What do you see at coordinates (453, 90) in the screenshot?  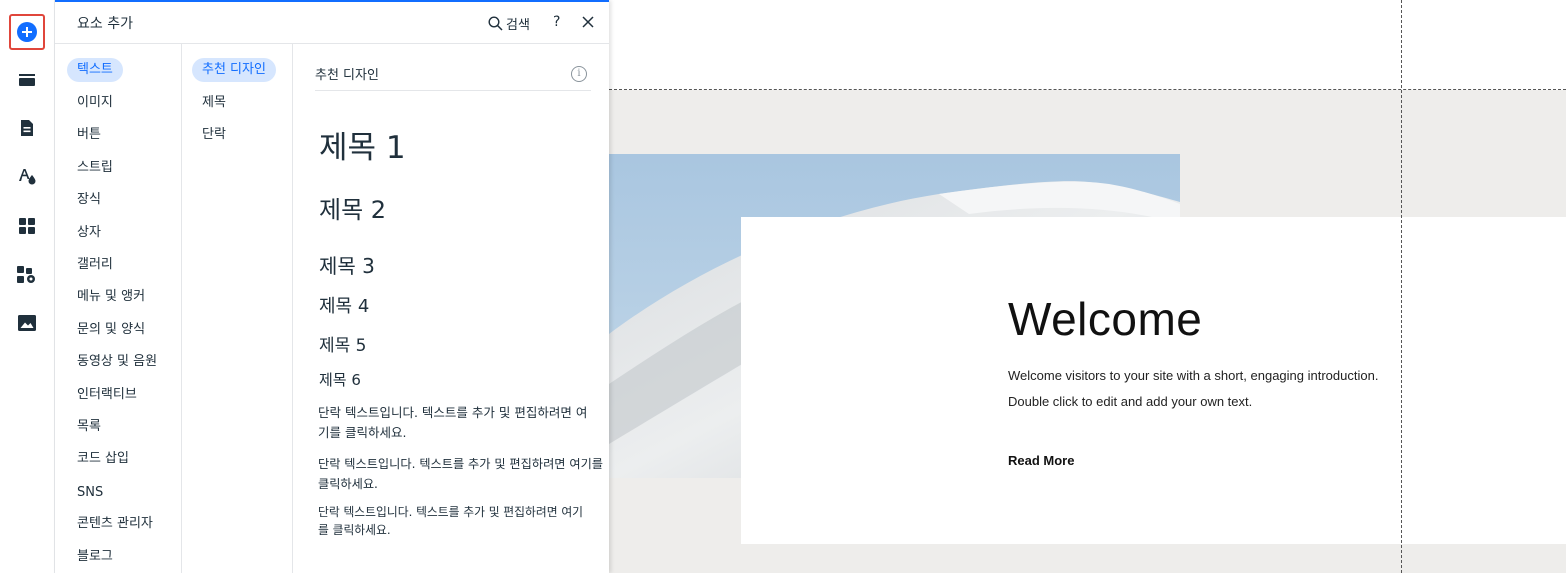 I see `divider` at bounding box center [453, 90].